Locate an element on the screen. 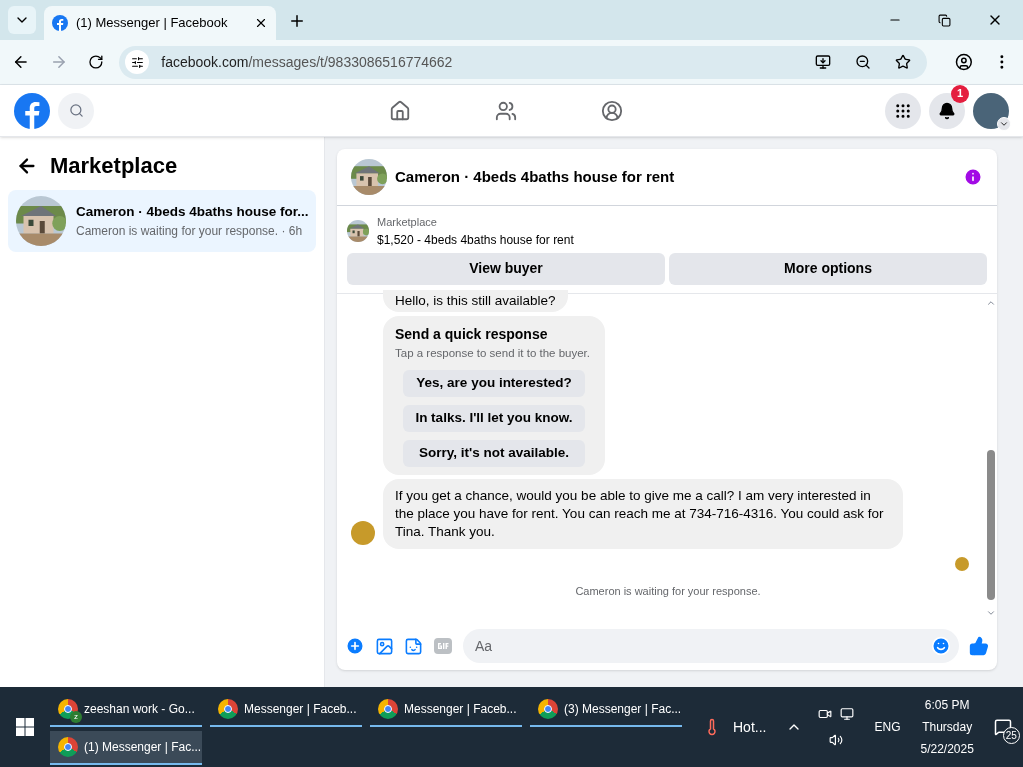 This screenshot has width=1023, height=767. quick-response-button: Yes, are you interested? is located at coordinates (494, 383).